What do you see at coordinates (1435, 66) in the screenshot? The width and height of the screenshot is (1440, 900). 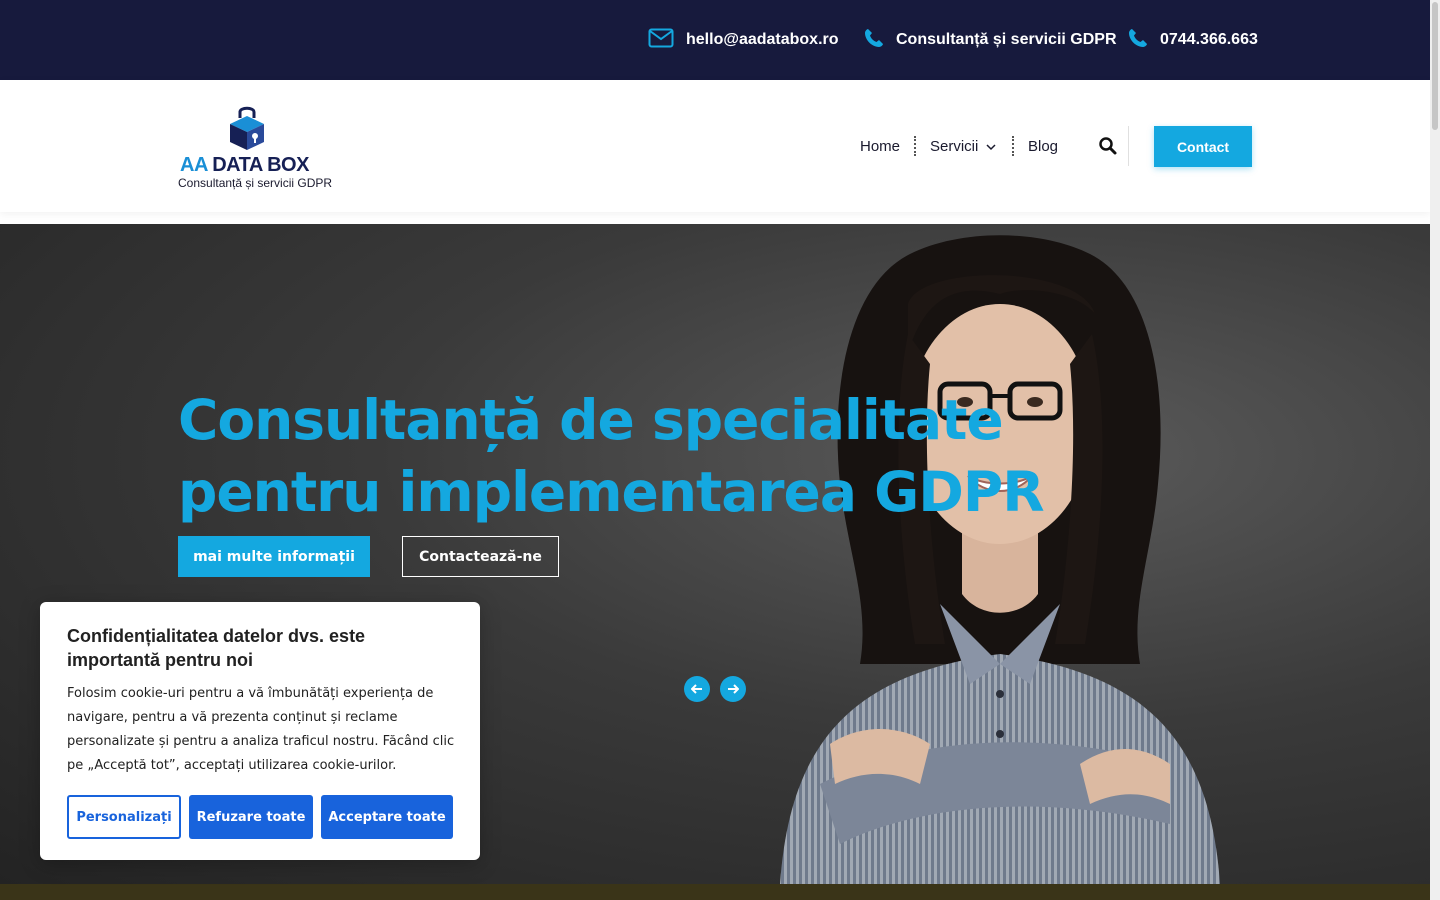 I see `scrollbar-thumb` at bounding box center [1435, 66].